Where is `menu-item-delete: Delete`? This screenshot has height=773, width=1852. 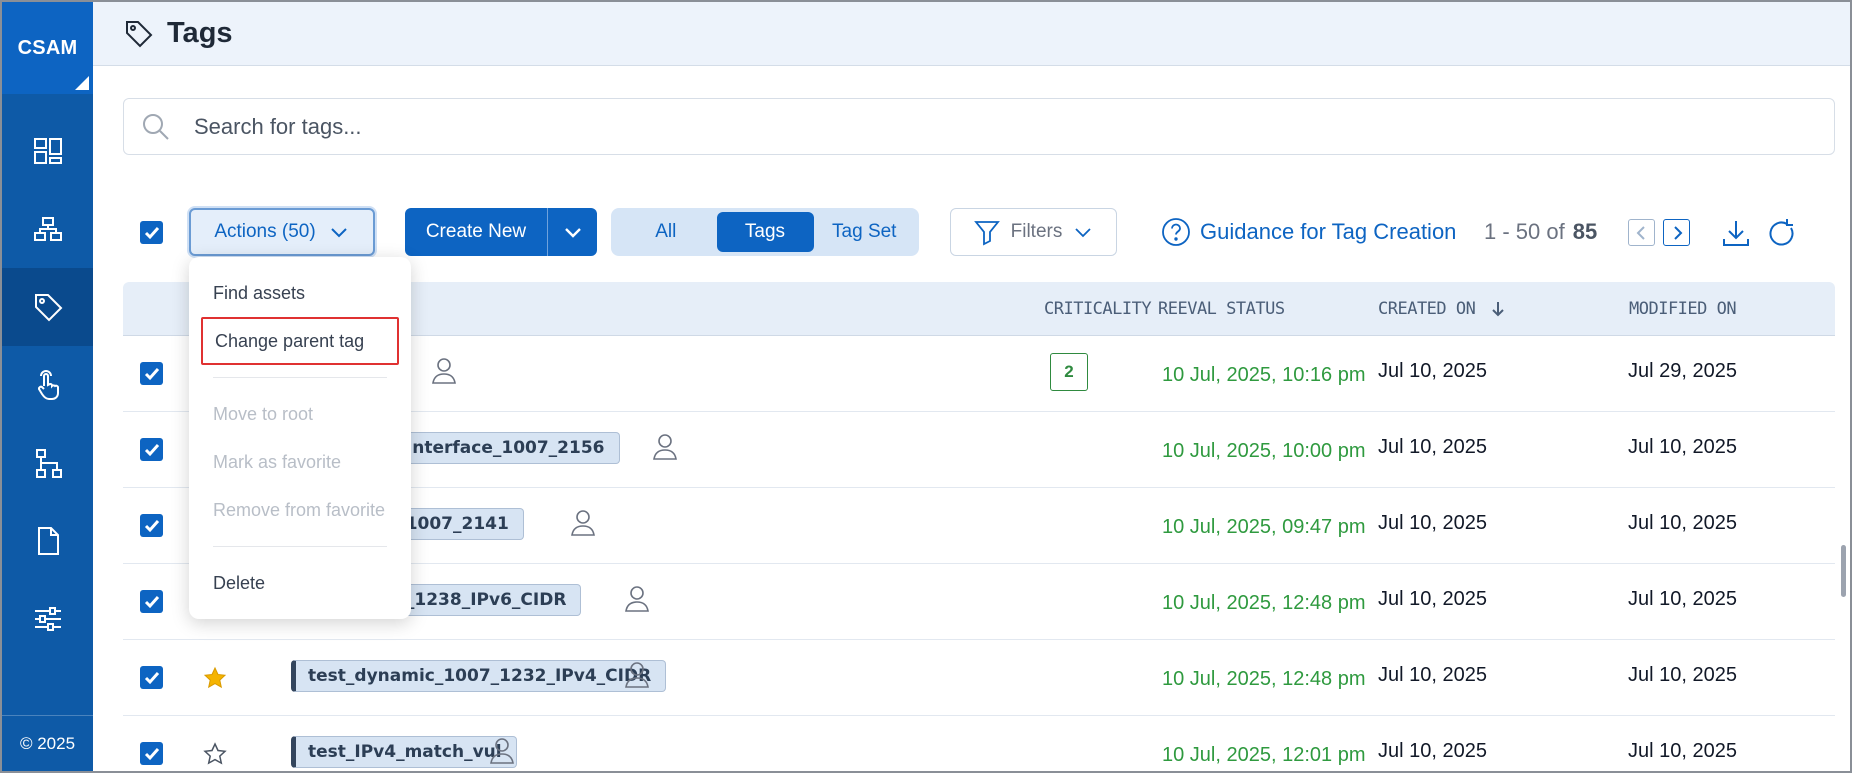
menu-item-delete: Delete is located at coordinates (300, 583).